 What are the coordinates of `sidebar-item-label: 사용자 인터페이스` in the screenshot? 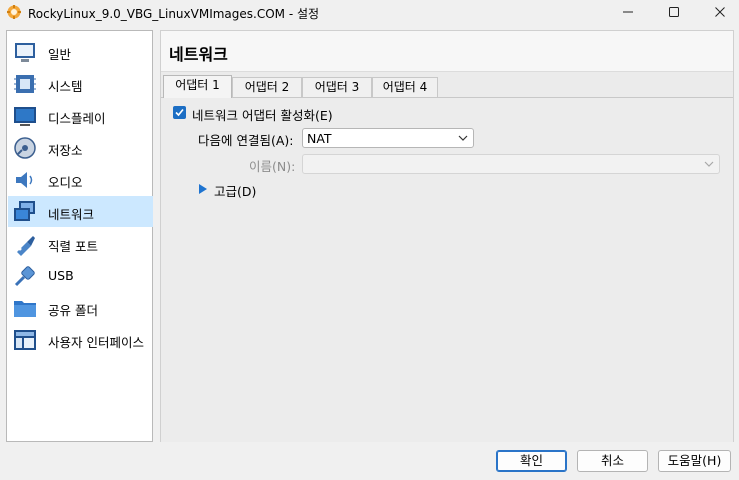 It's located at (96, 342).